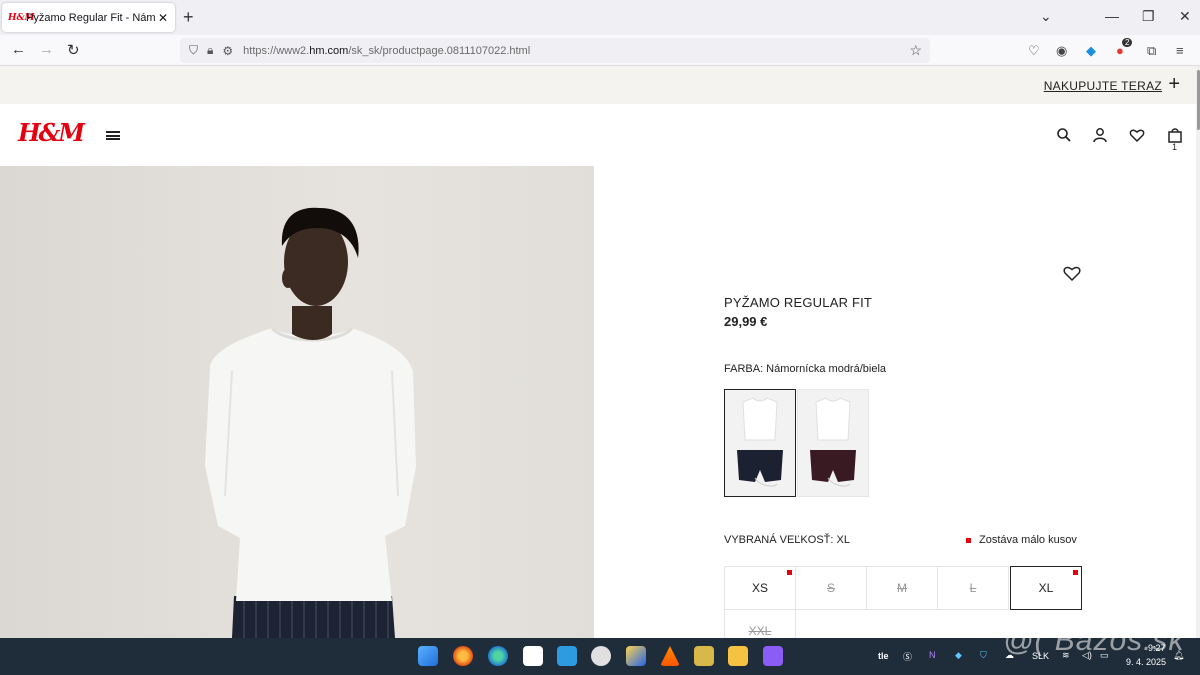 The height and width of the screenshot is (675, 1200). Describe the element at coordinates (1072, 273) in the screenshot. I see `add-to-wishlist-heart-icon` at that location.